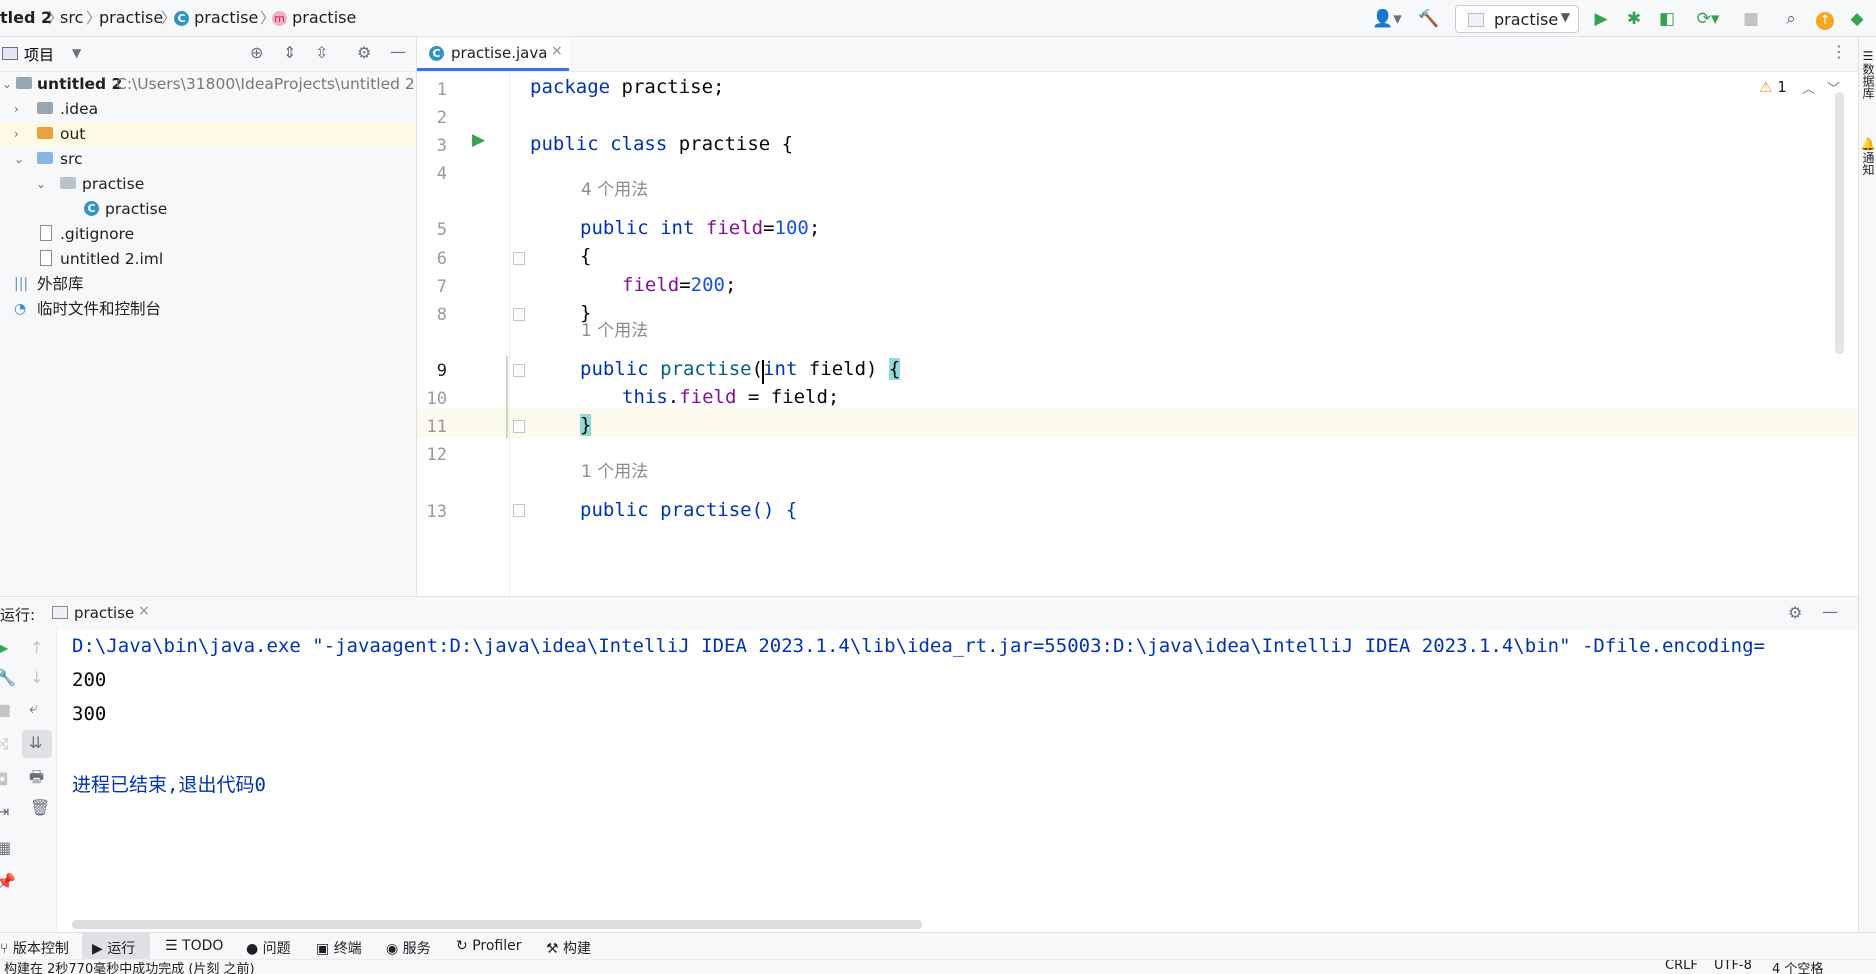 The width and height of the screenshot is (1876, 974). What do you see at coordinates (614, 187) in the screenshot?
I see `usage-hint: 4 个用法` at bounding box center [614, 187].